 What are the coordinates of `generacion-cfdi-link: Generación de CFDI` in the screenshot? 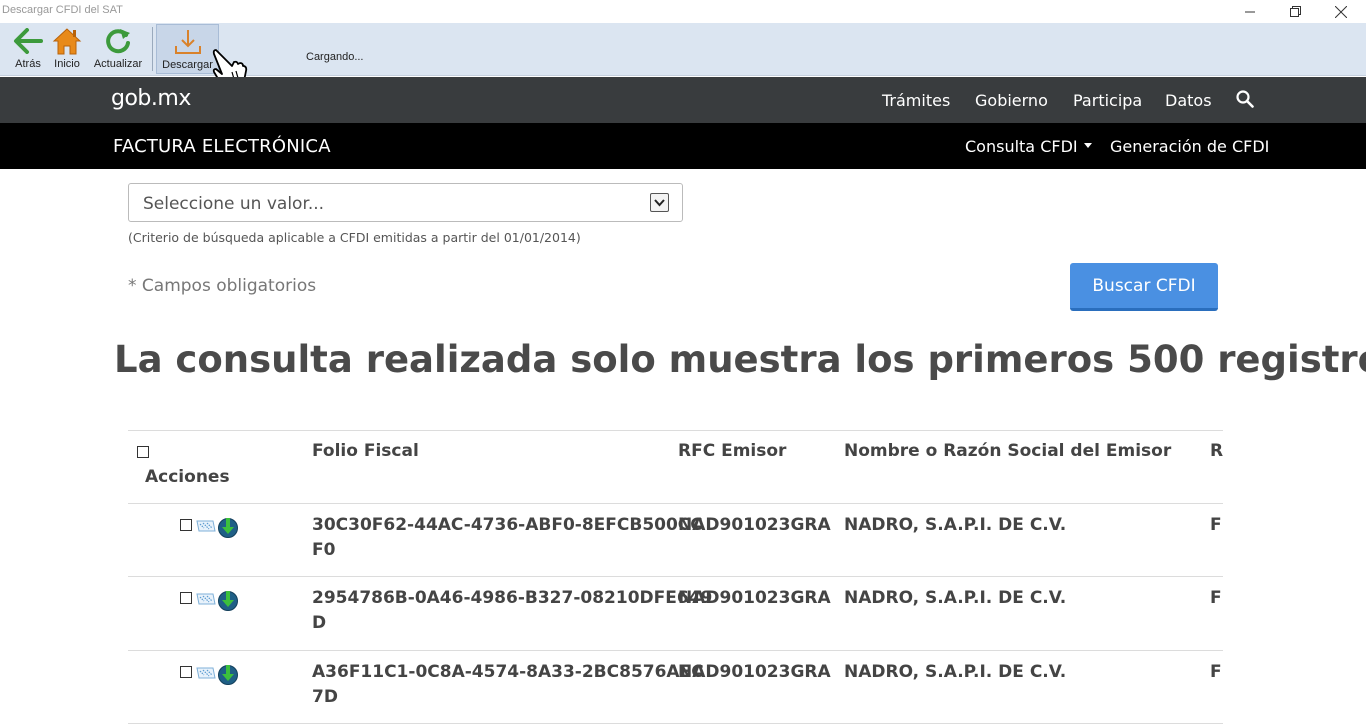 It's located at (1189, 146).